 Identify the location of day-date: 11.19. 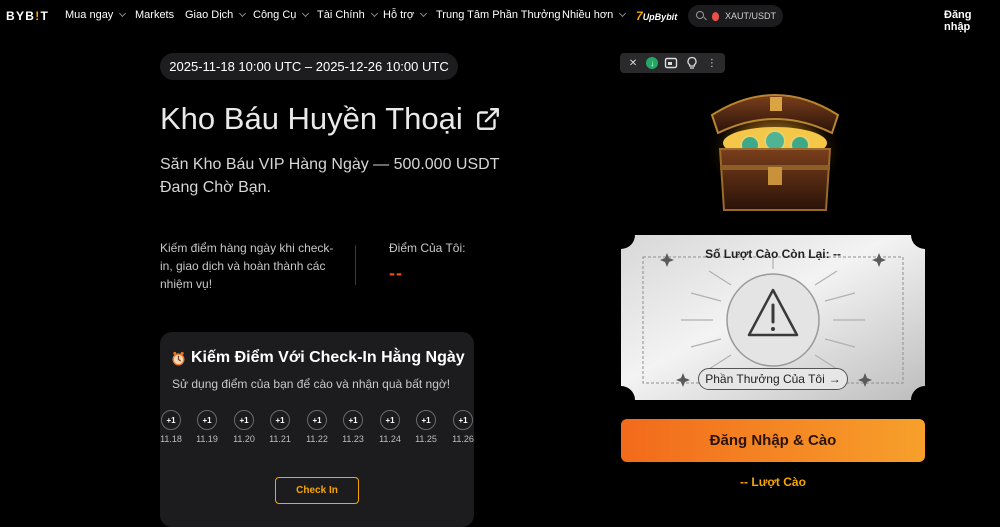
(207, 439).